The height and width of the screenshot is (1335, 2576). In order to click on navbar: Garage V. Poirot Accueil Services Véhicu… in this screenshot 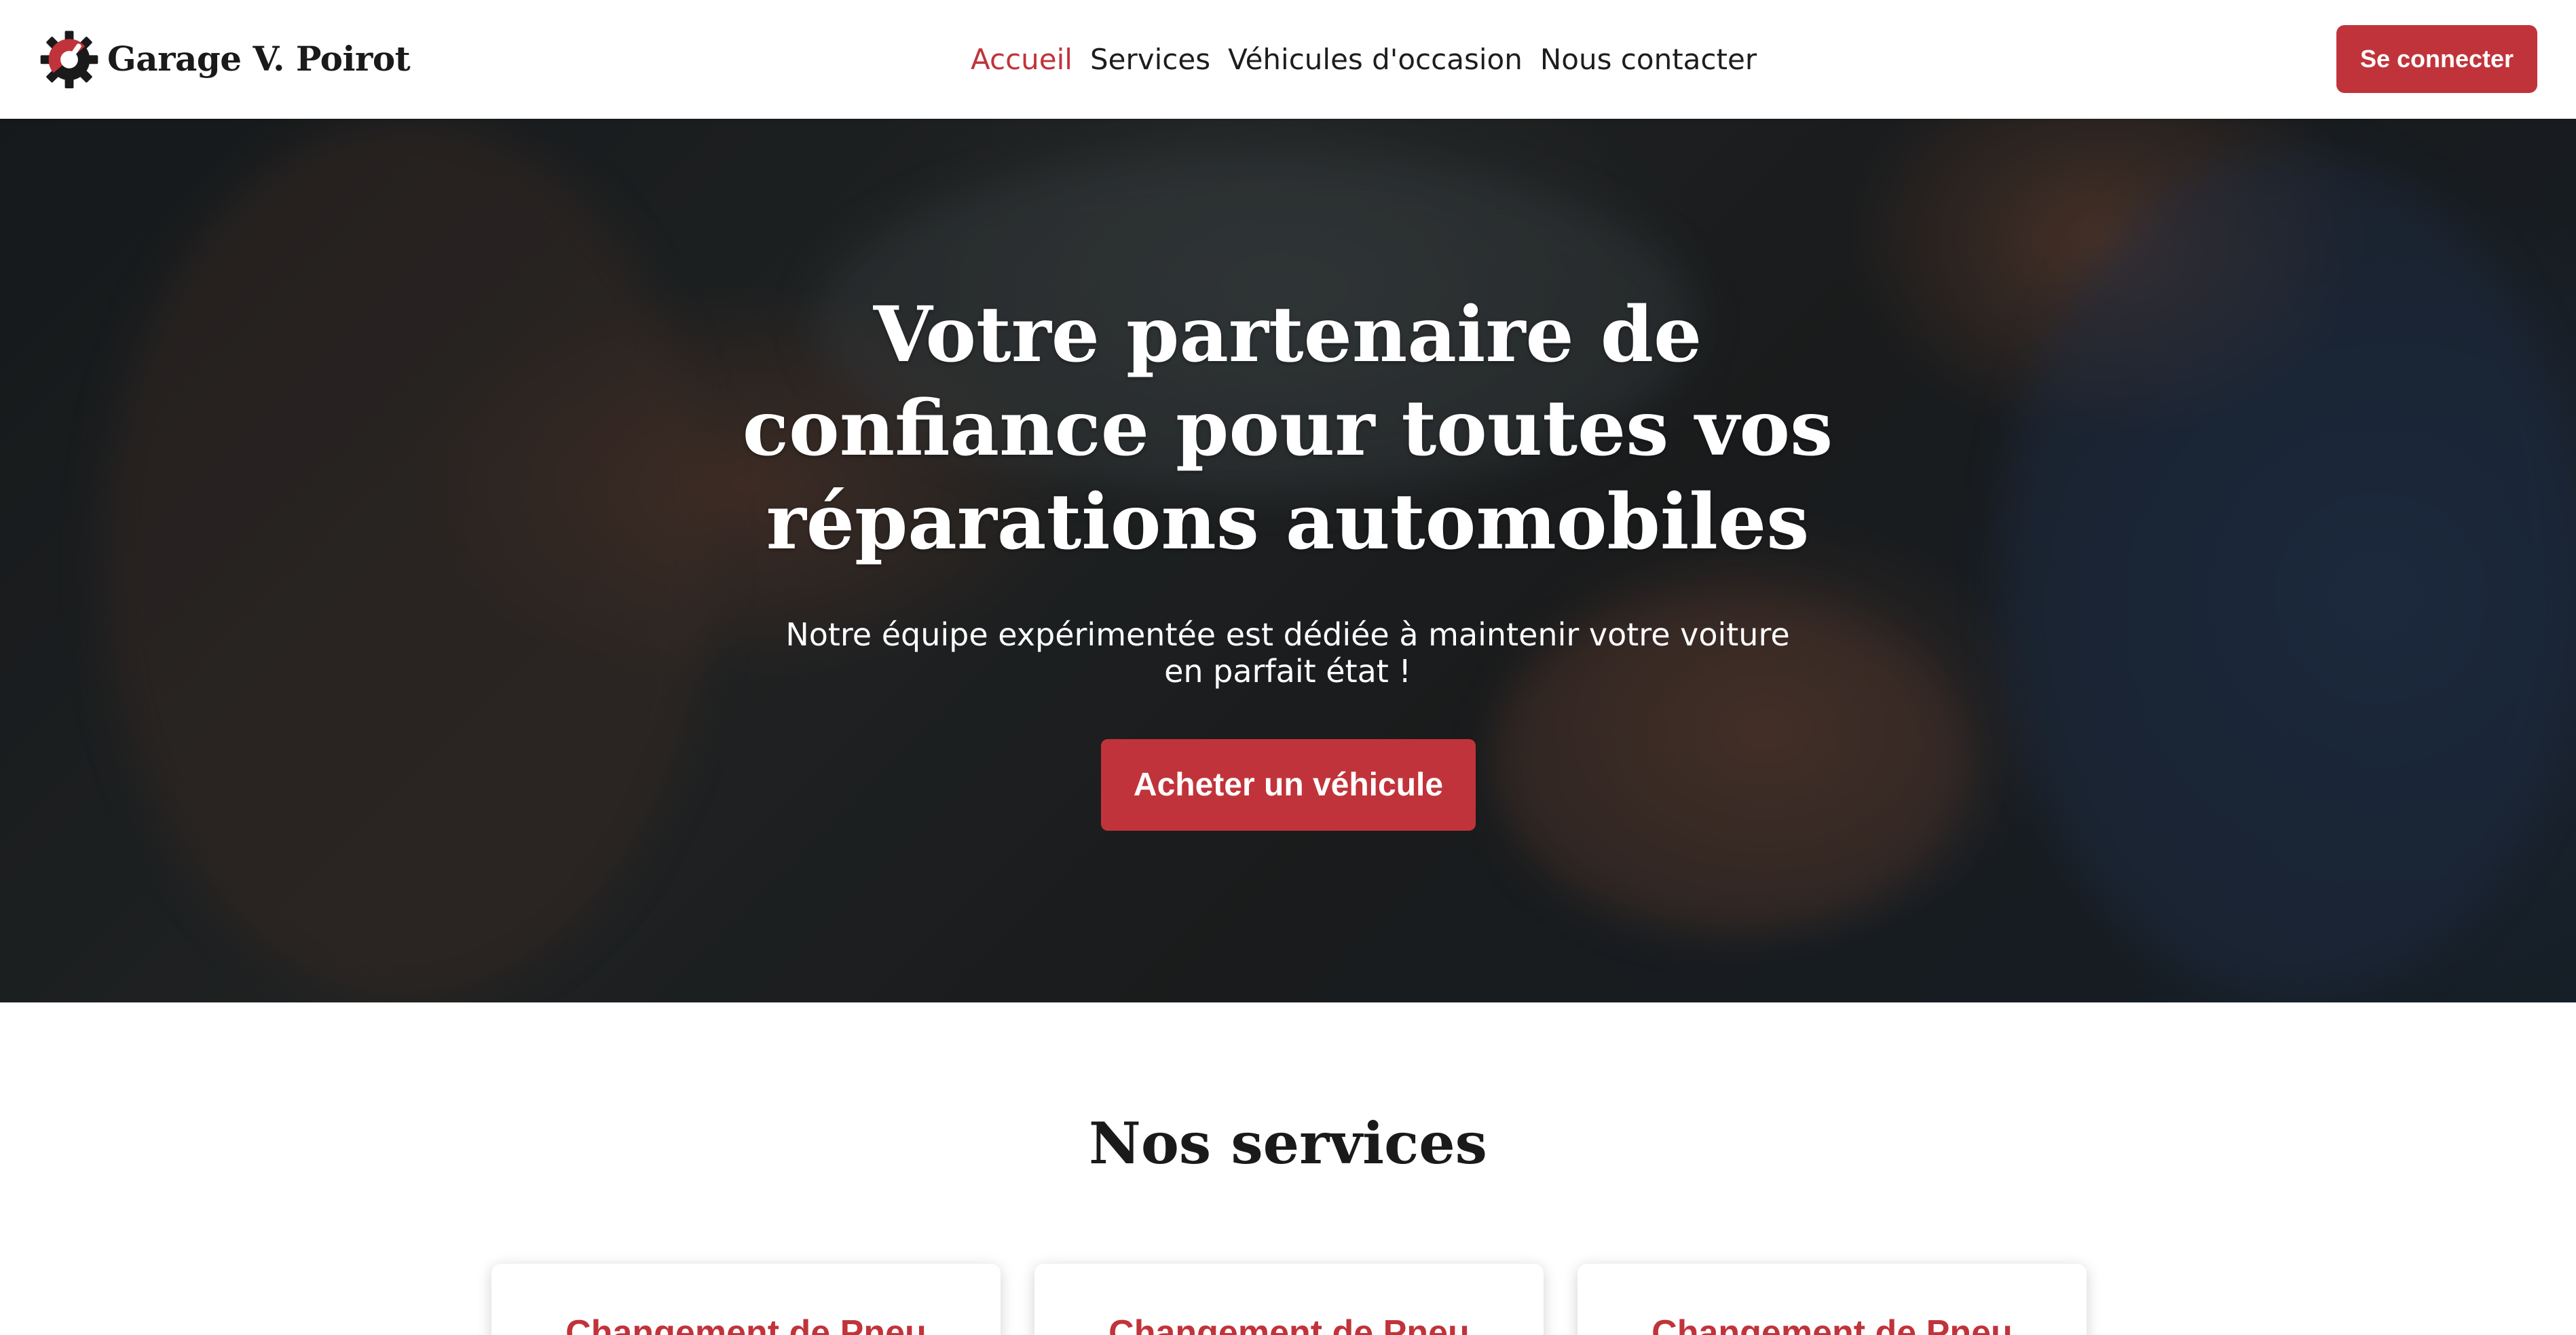, I will do `click(1288, 59)`.